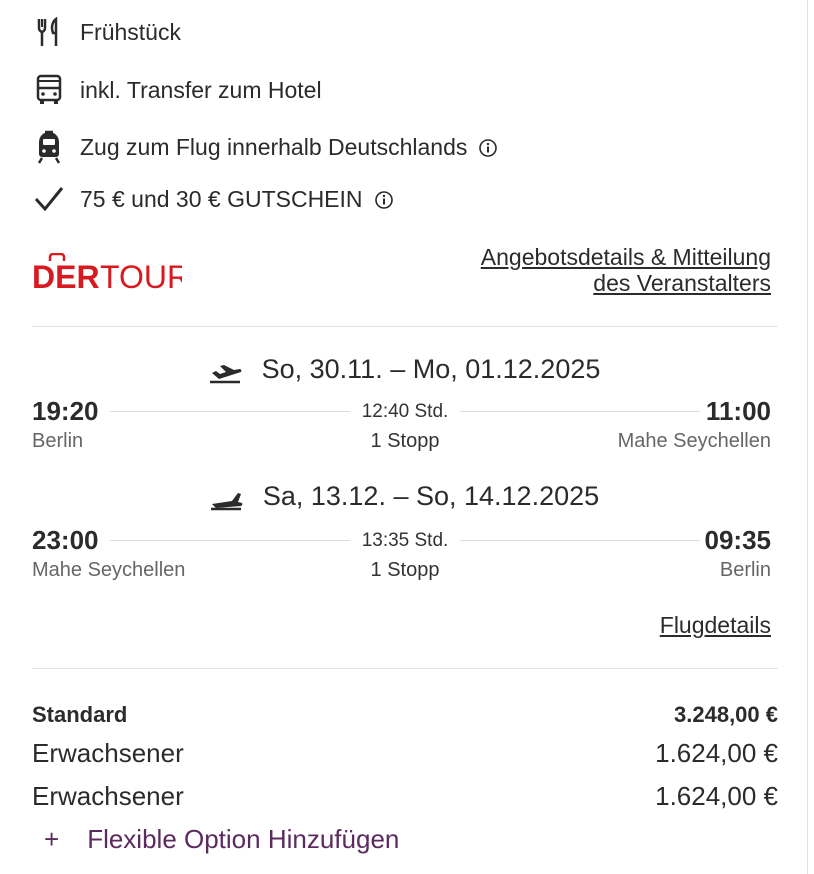 The image size is (814, 874). Describe the element at coordinates (226, 498) in the screenshot. I see `plane-landing-icon` at that location.